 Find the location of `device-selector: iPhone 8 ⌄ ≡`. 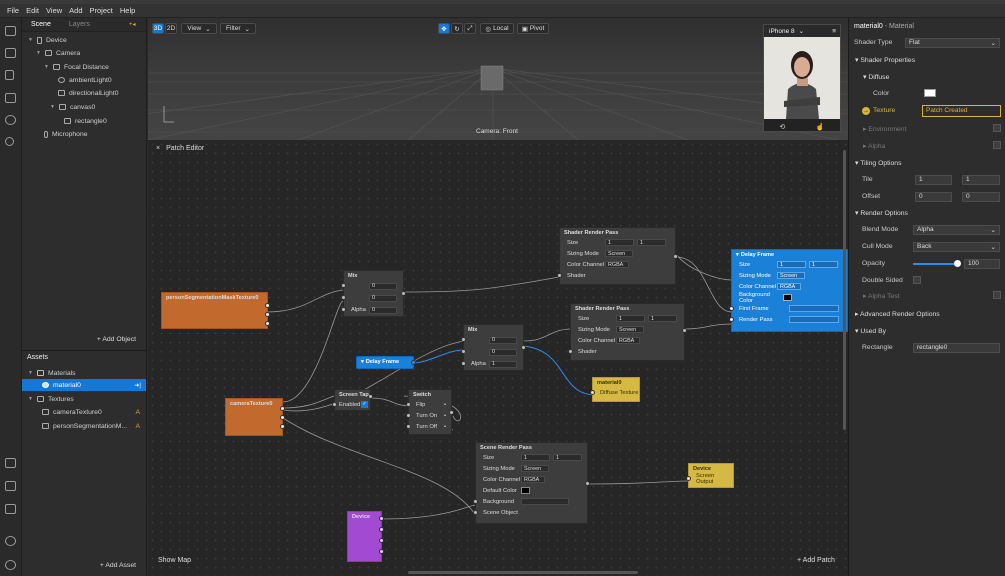

device-selector: iPhone 8 ⌄ ≡ is located at coordinates (802, 31).